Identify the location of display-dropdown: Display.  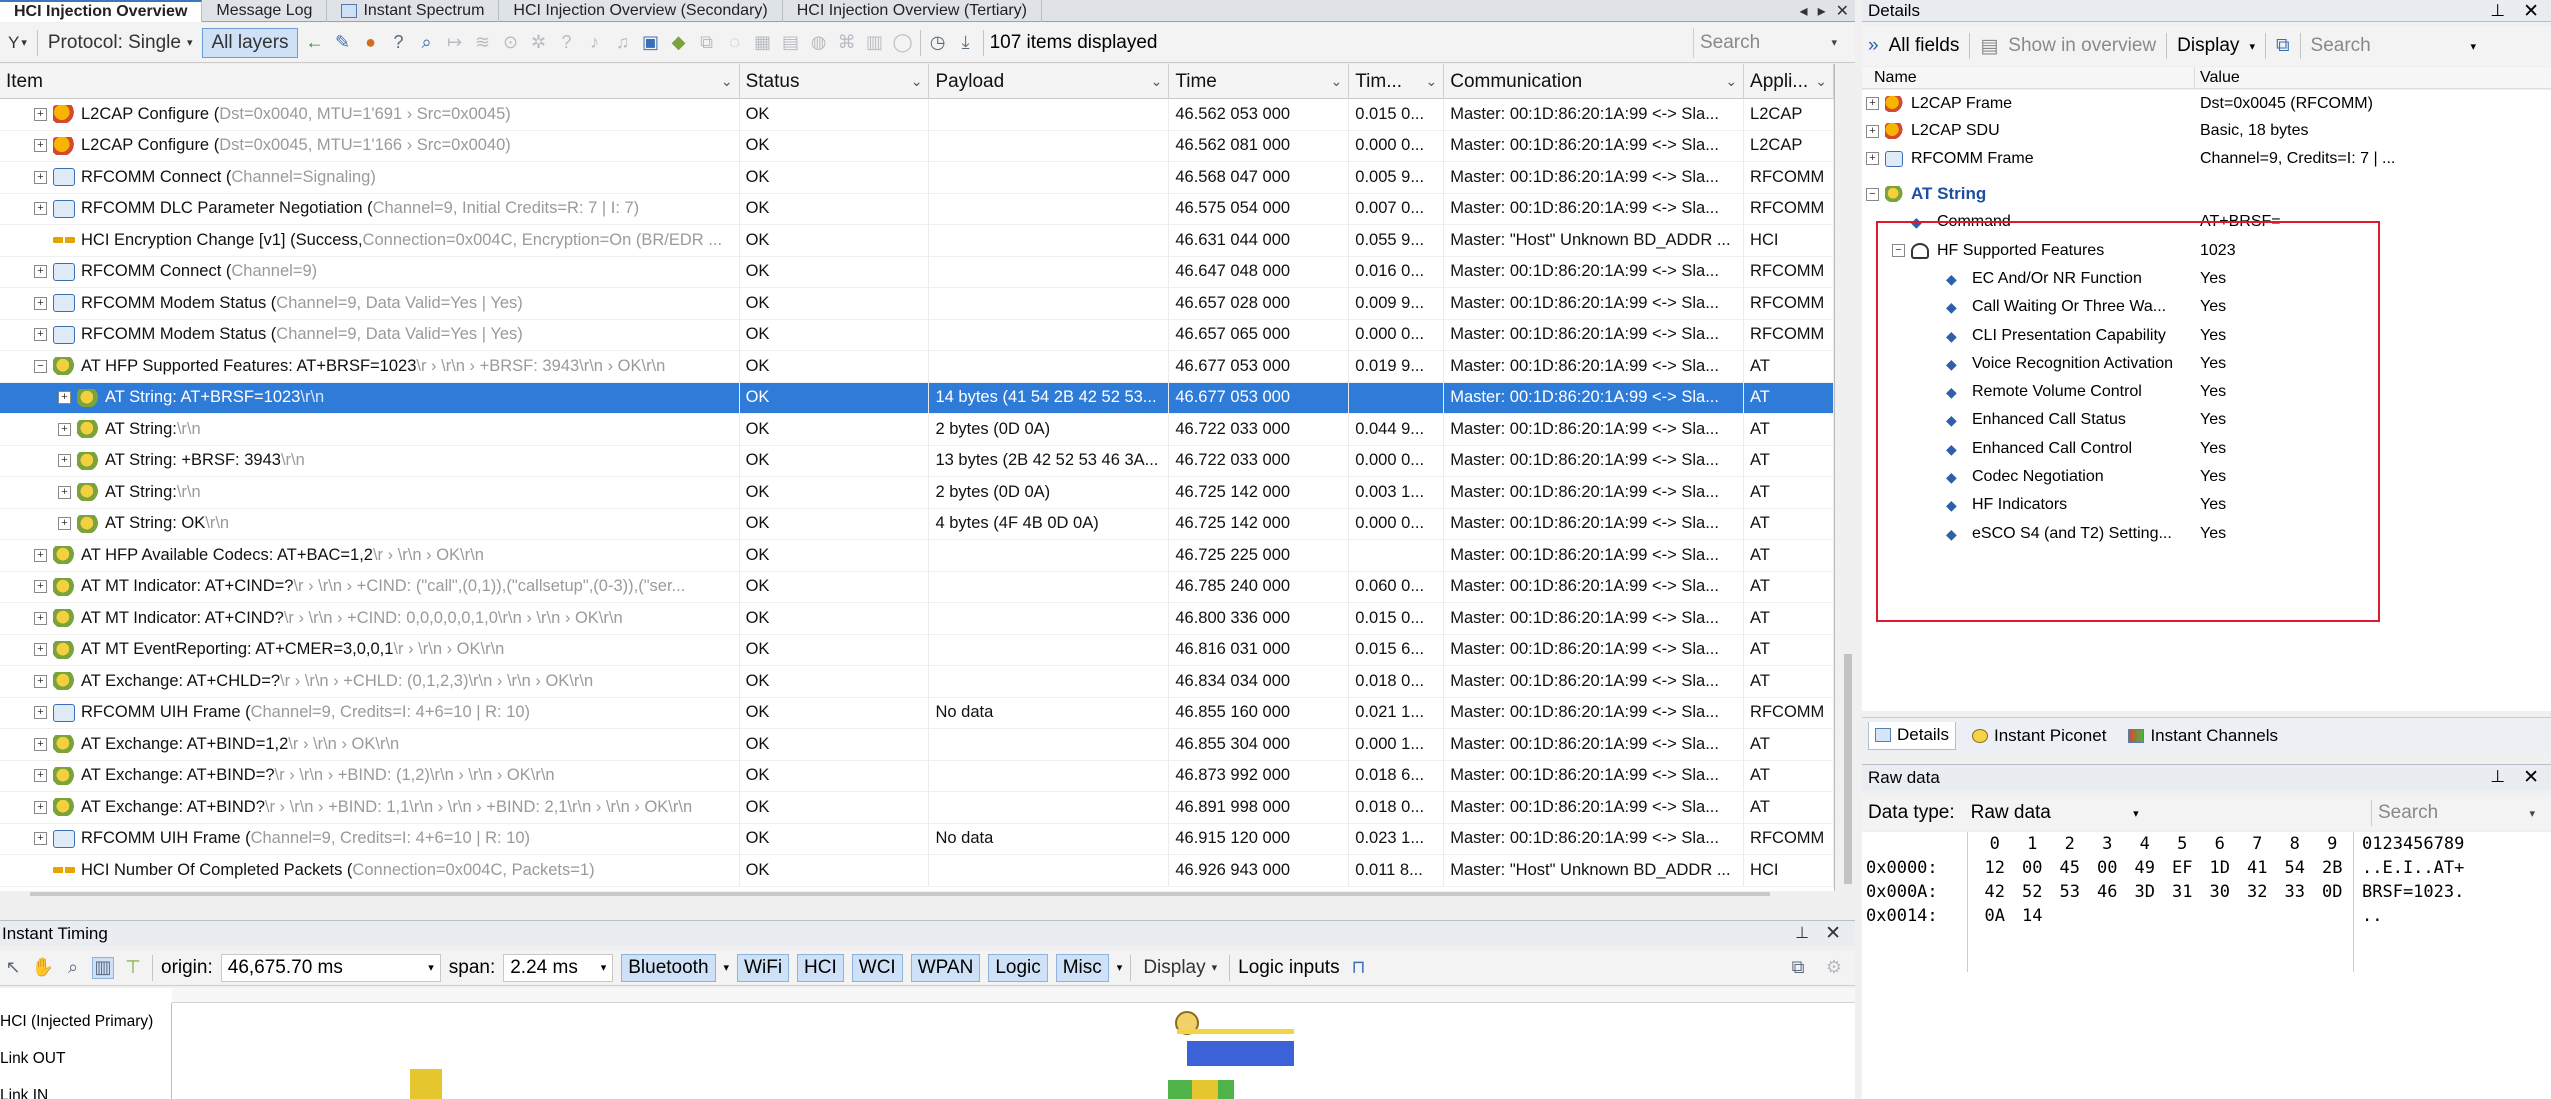
(2208, 46).